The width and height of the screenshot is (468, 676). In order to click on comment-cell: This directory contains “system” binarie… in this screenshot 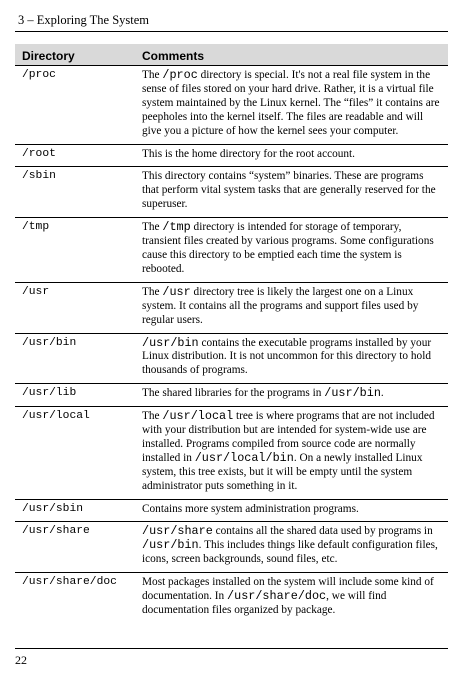, I will do `click(291, 192)`.